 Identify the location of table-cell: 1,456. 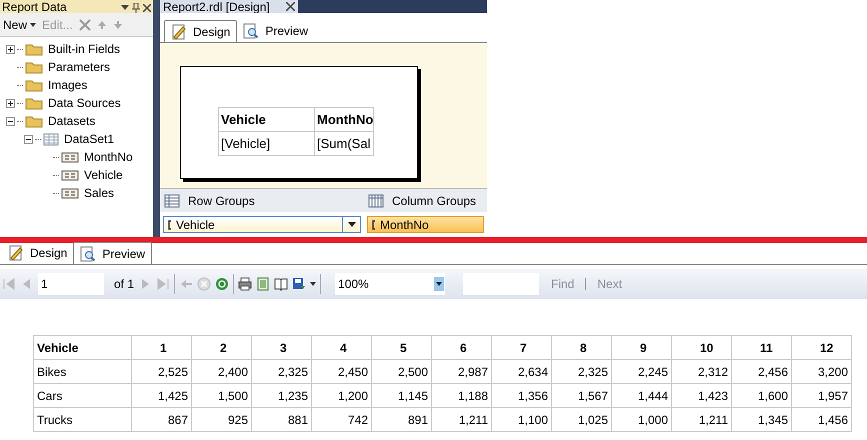
(822, 420).